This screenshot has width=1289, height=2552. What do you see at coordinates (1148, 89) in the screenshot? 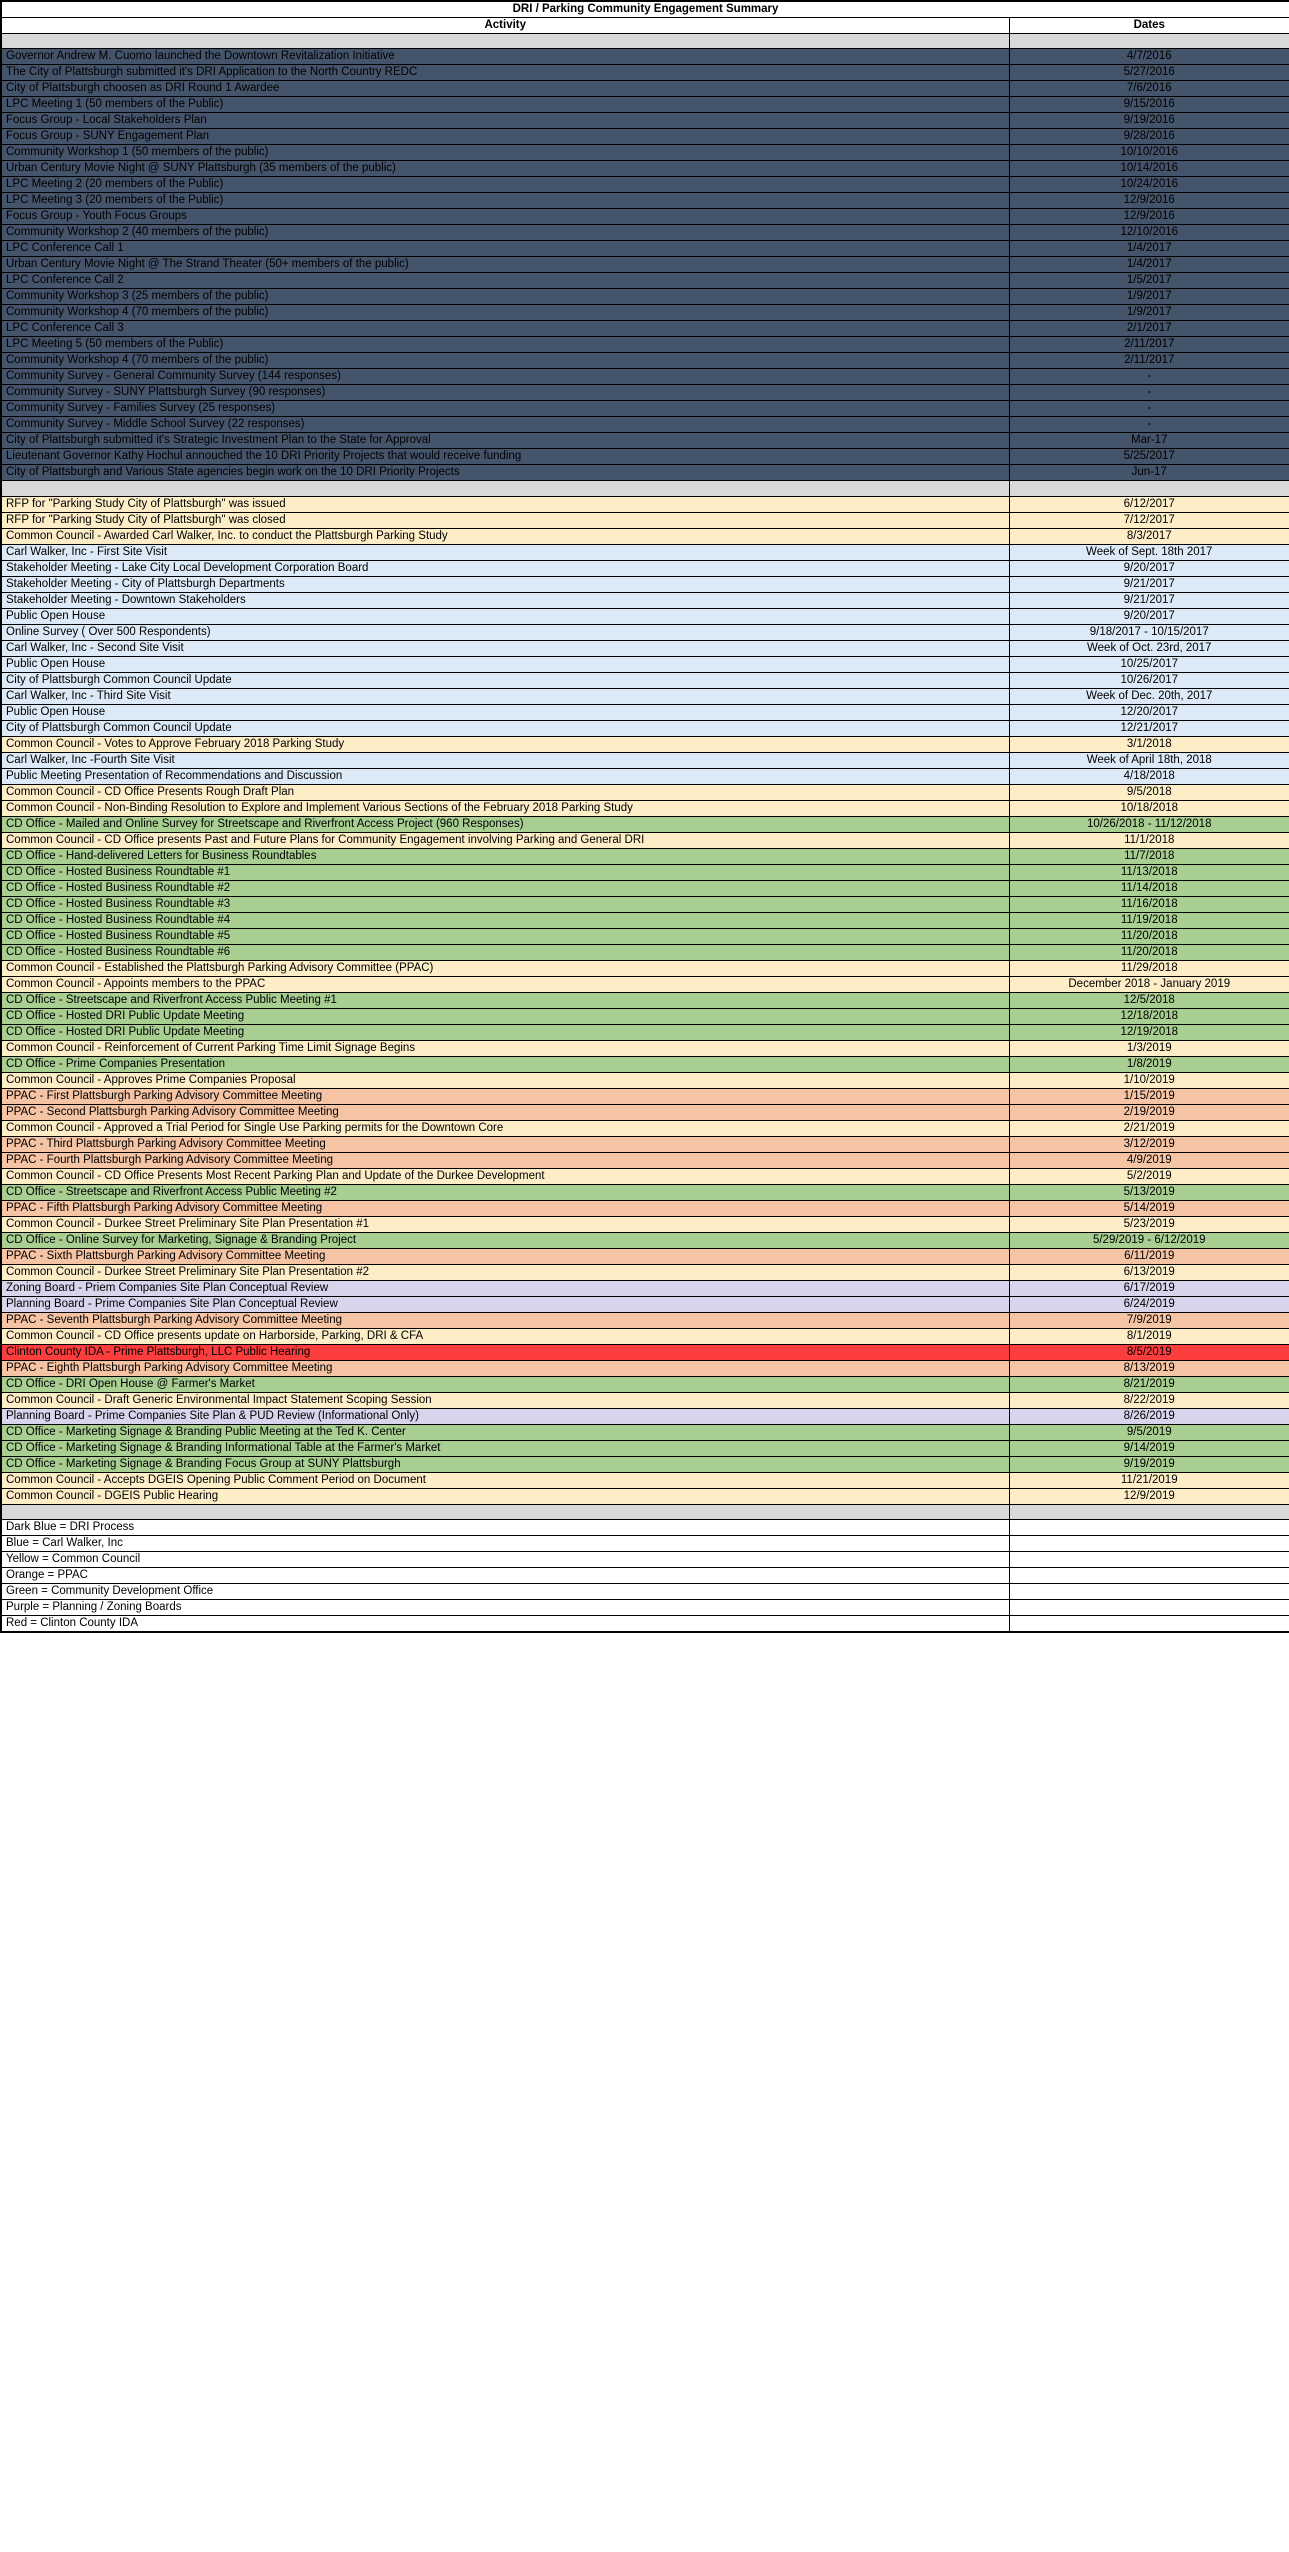
I see `dates-cell: 7/6/2016` at bounding box center [1148, 89].